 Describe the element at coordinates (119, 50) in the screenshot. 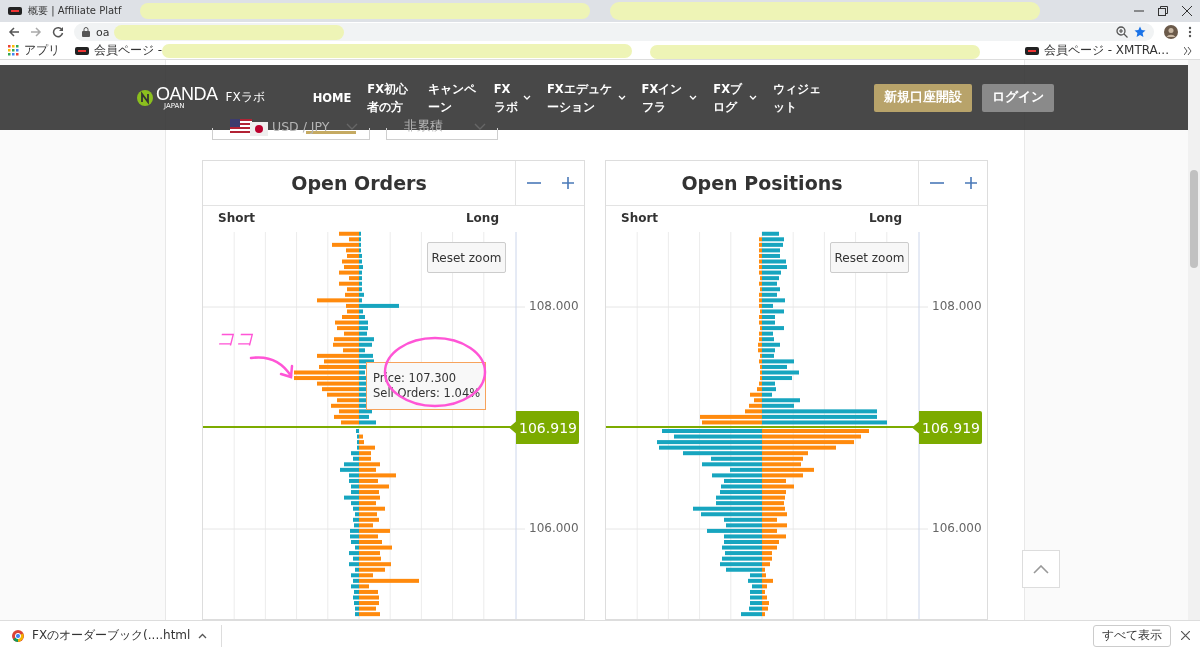

I see `bookmark: 会員ページ -` at that location.